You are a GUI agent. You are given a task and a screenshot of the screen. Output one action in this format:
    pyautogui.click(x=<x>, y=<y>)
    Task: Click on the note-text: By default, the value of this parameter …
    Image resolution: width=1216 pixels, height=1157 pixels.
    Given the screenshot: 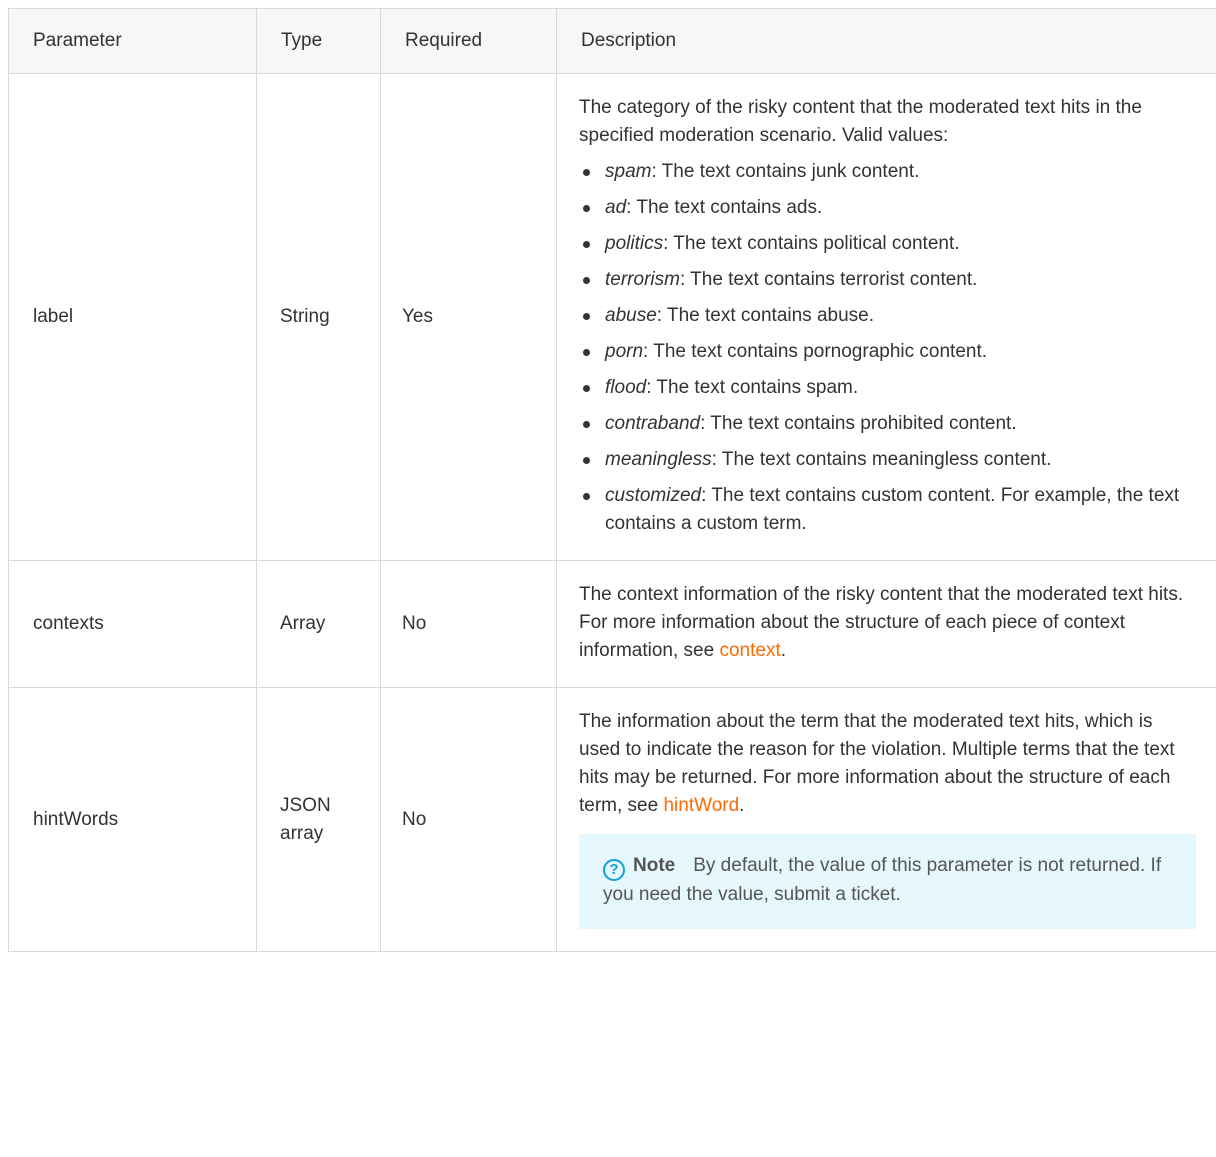 What is the action you would take?
    pyautogui.click(x=882, y=880)
    